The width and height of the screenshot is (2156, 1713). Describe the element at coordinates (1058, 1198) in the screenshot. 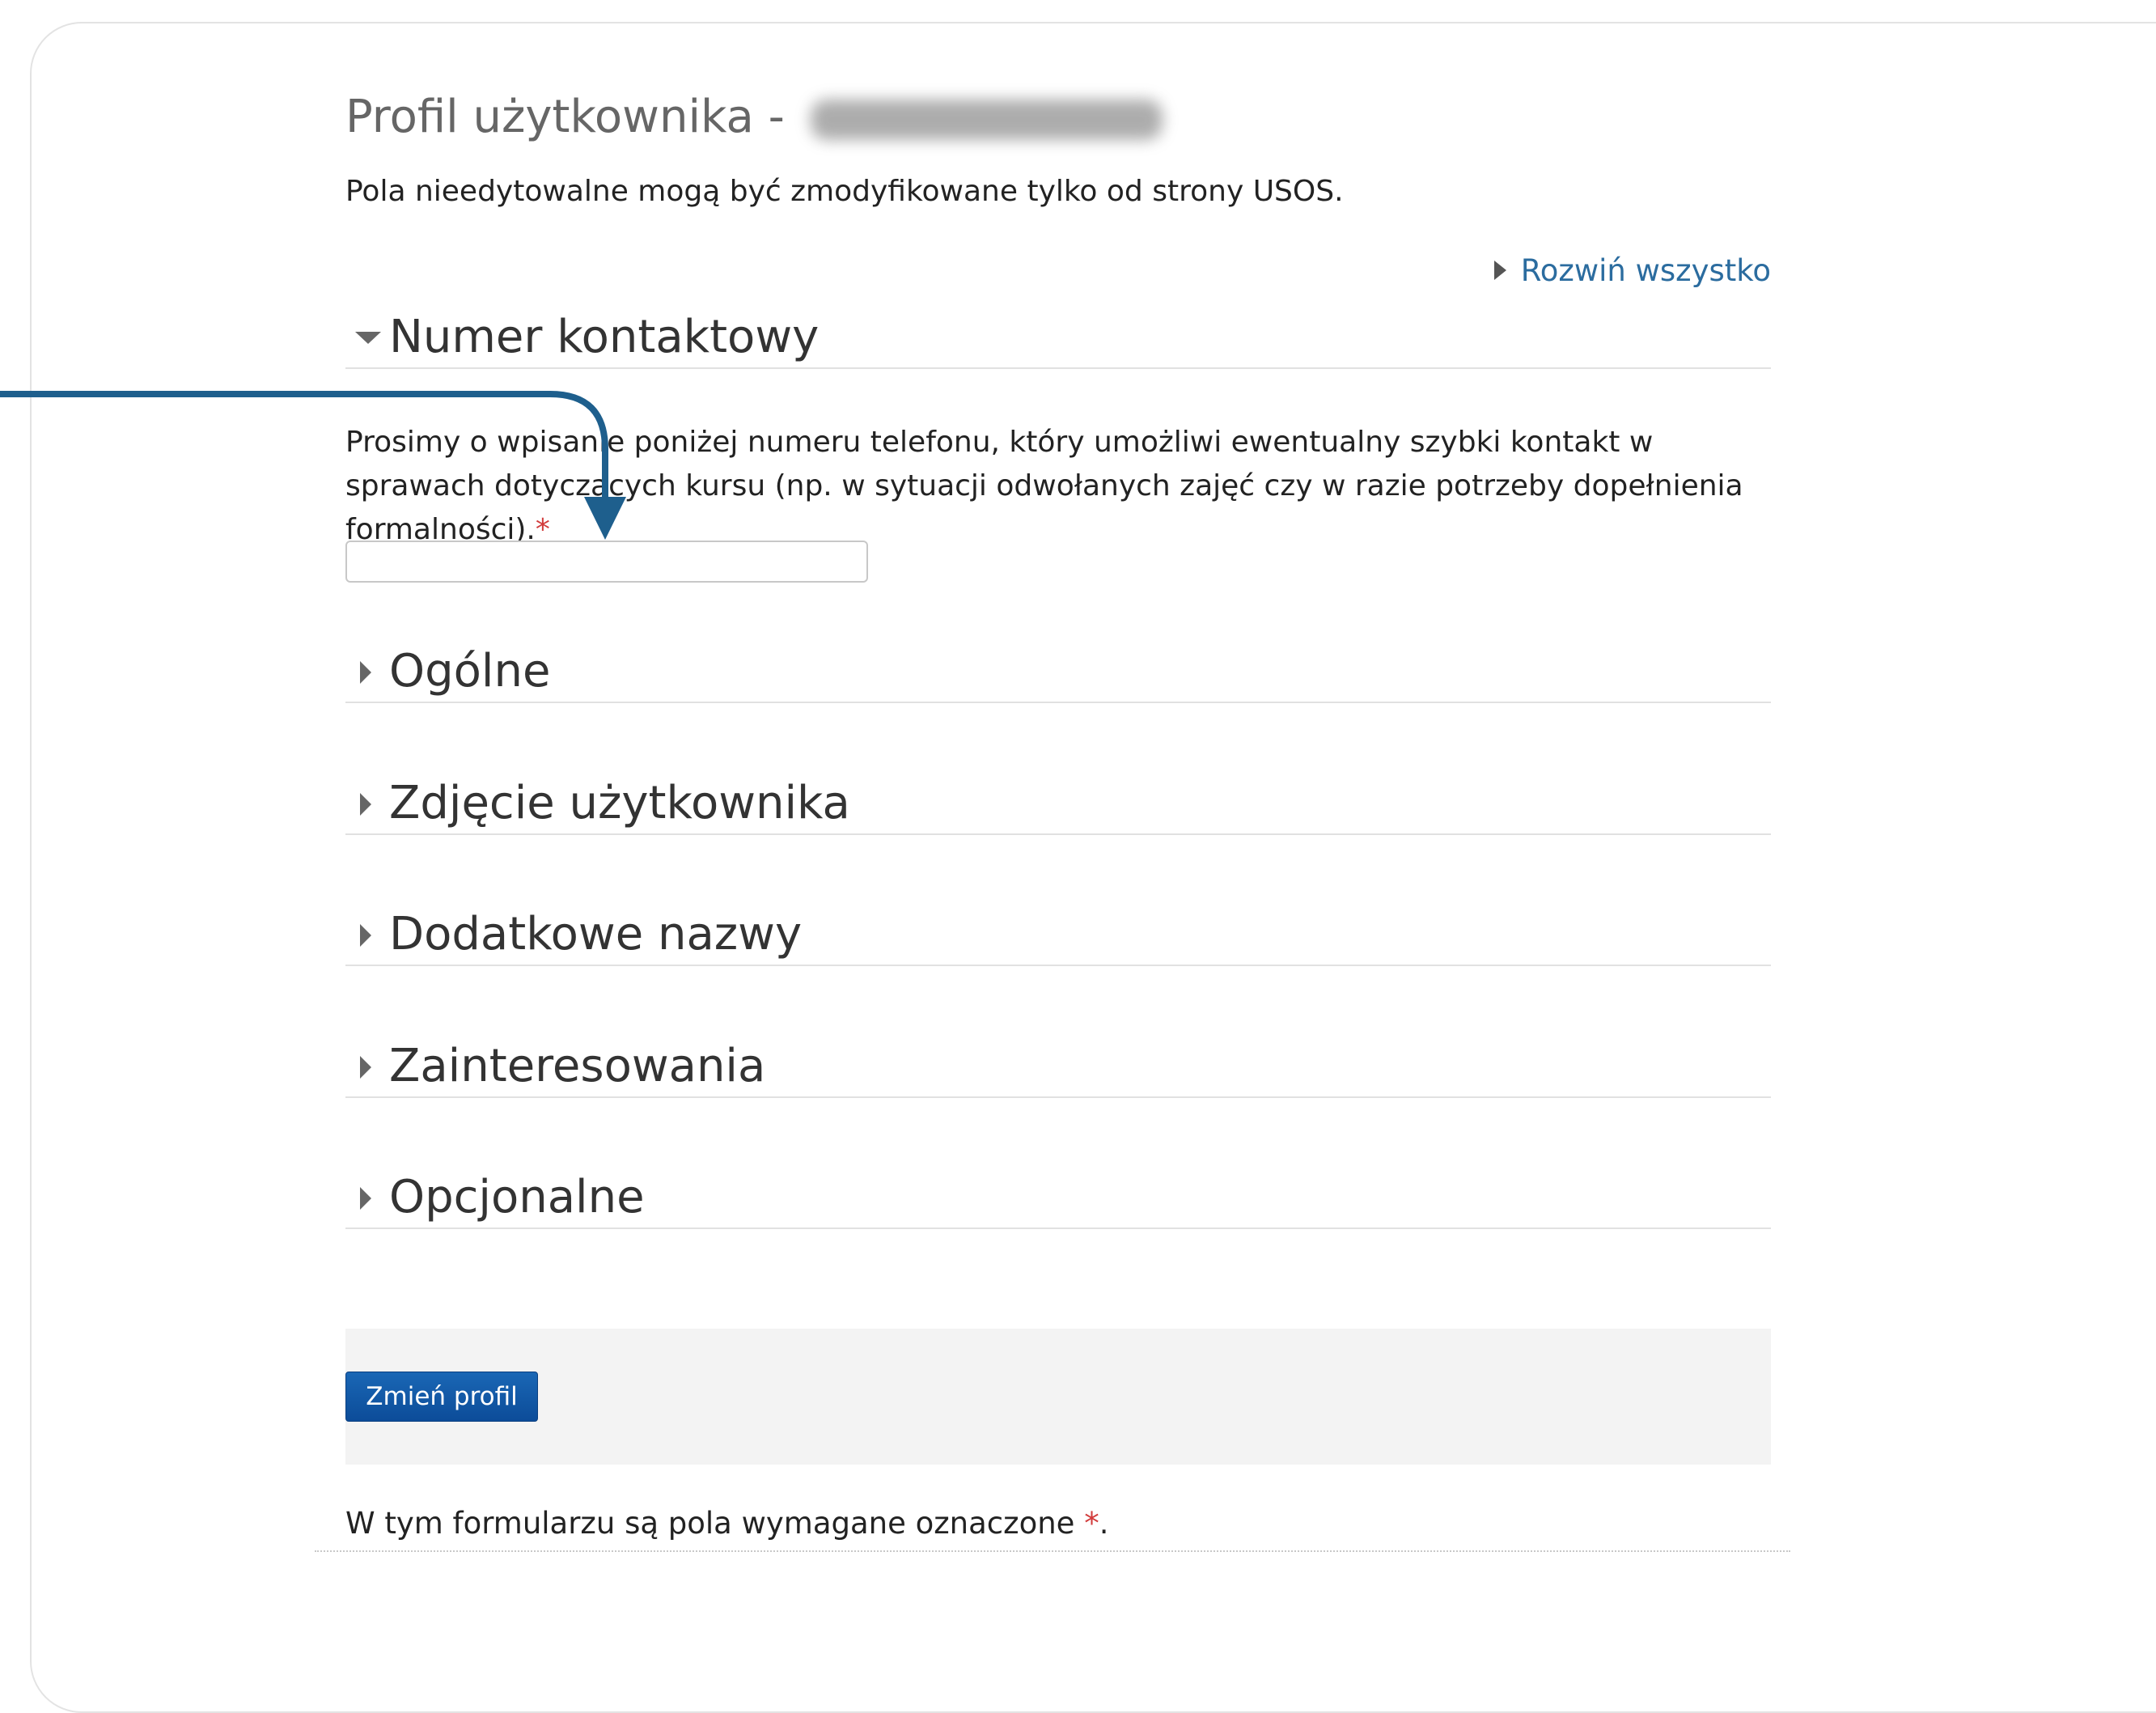

I see `section-header-optional: Opcjonalne` at that location.